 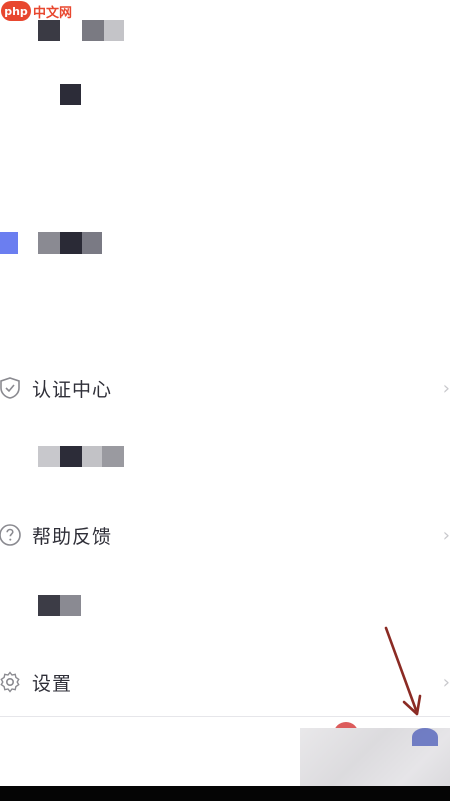 I want to click on profile-tab-icon, so click(x=425, y=737).